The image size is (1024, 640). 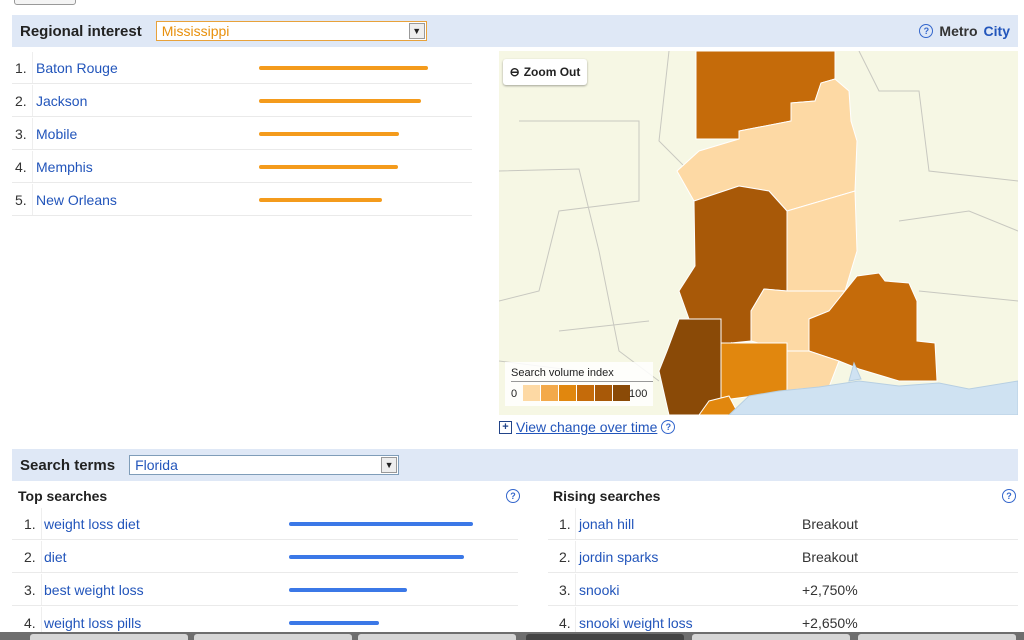 I want to click on table-row: 3. best weight loss, so click(x=265, y=590).